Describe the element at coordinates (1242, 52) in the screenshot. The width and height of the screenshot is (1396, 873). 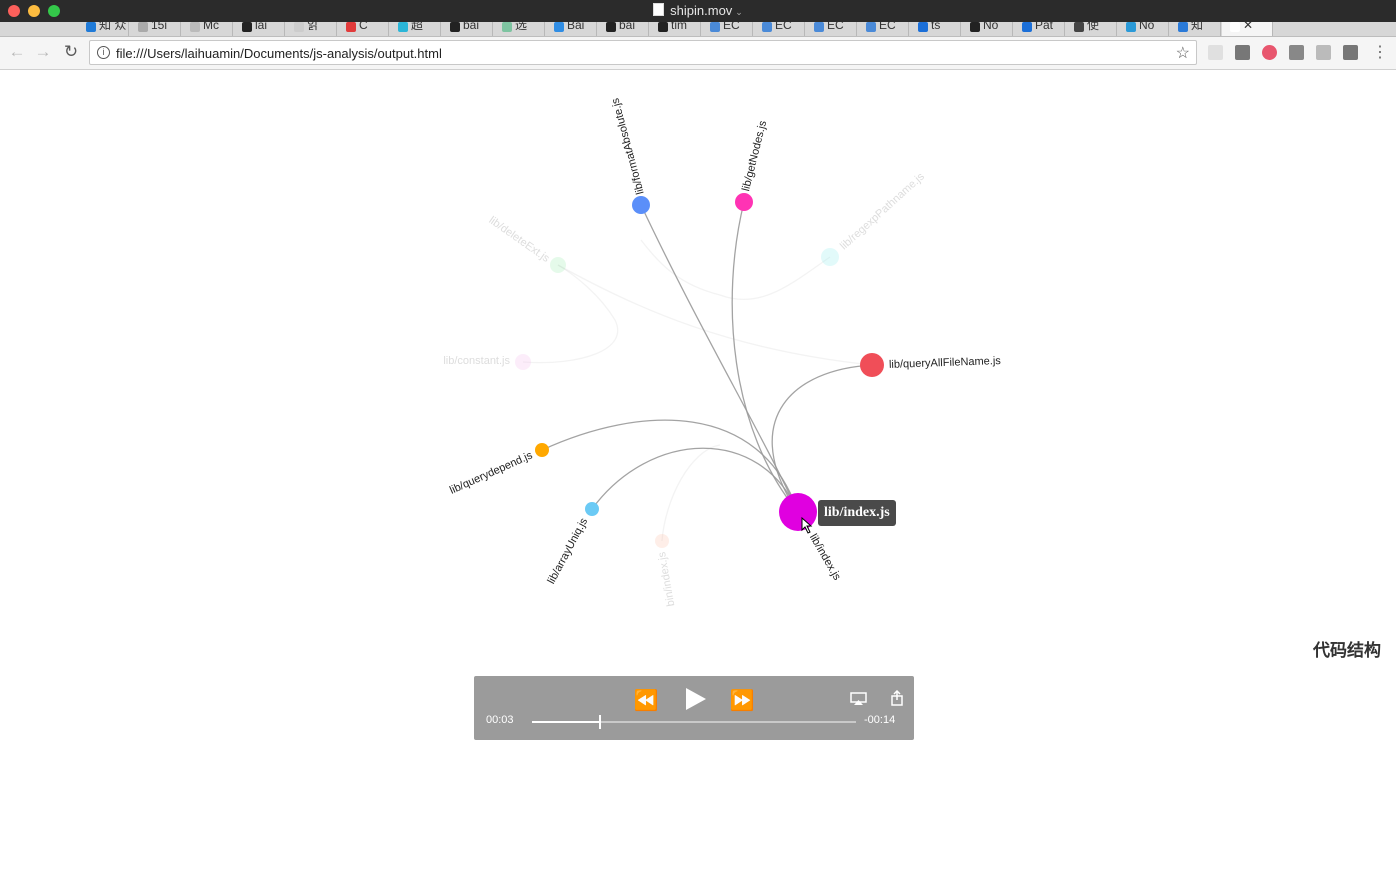
I see `qr-ext-icon` at that location.